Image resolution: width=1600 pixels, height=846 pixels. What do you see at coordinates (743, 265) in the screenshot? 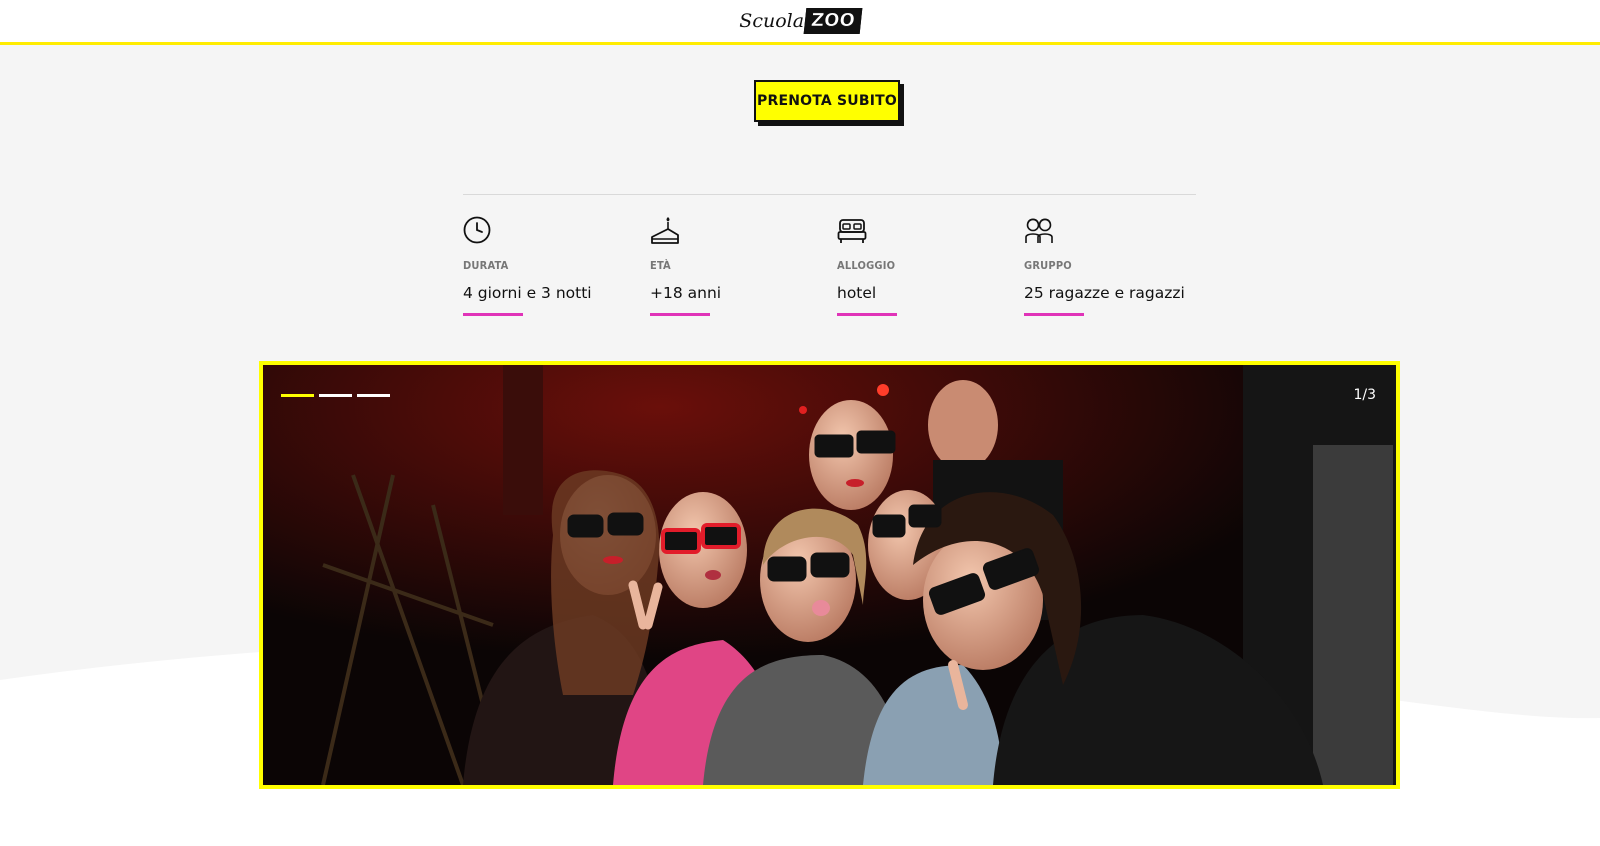
I see `info-age: ETÀ +18 anni` at bounding box center [743, 265].